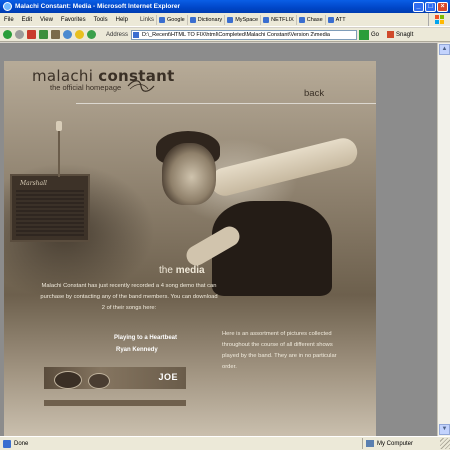 This screenshot has height=450, width=450. Describe the element at coordinates (442, 6) in the screenshot. I see `close-button: ×` at that location.